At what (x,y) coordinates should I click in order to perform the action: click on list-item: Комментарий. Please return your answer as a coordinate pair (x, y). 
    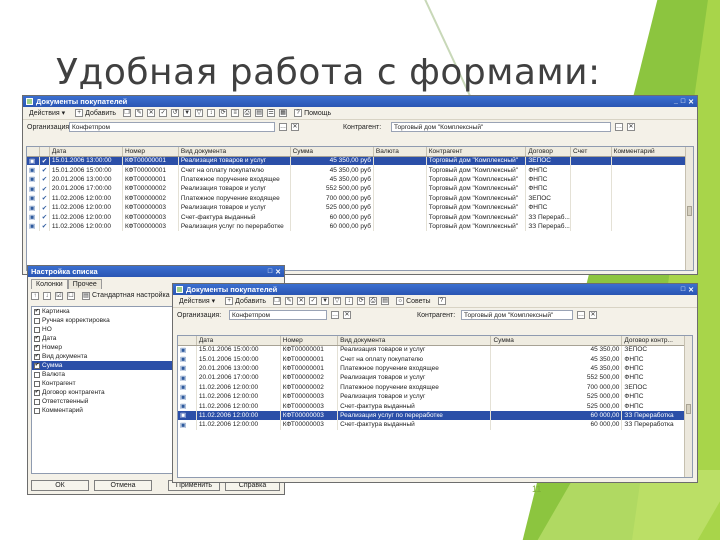
    Looking at the image, I should click on (102, 410).